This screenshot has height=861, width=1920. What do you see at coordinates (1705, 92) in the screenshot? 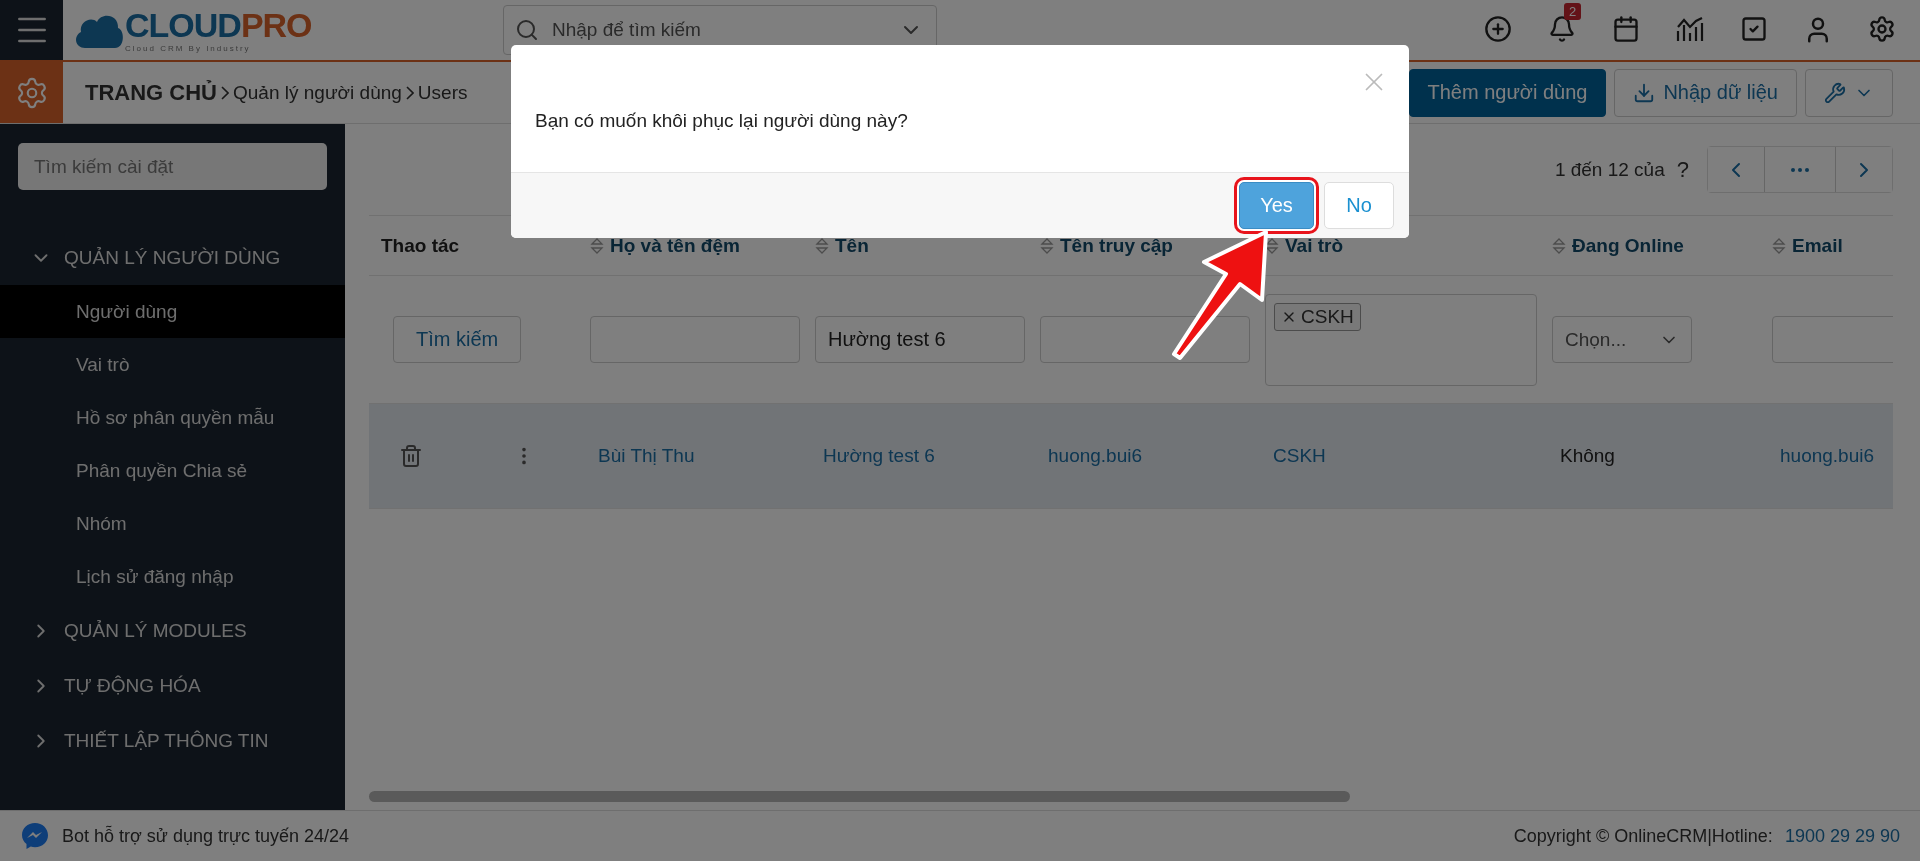
I see `import-button: Nhập dữ liệu` at bounding box center [1705, 92].